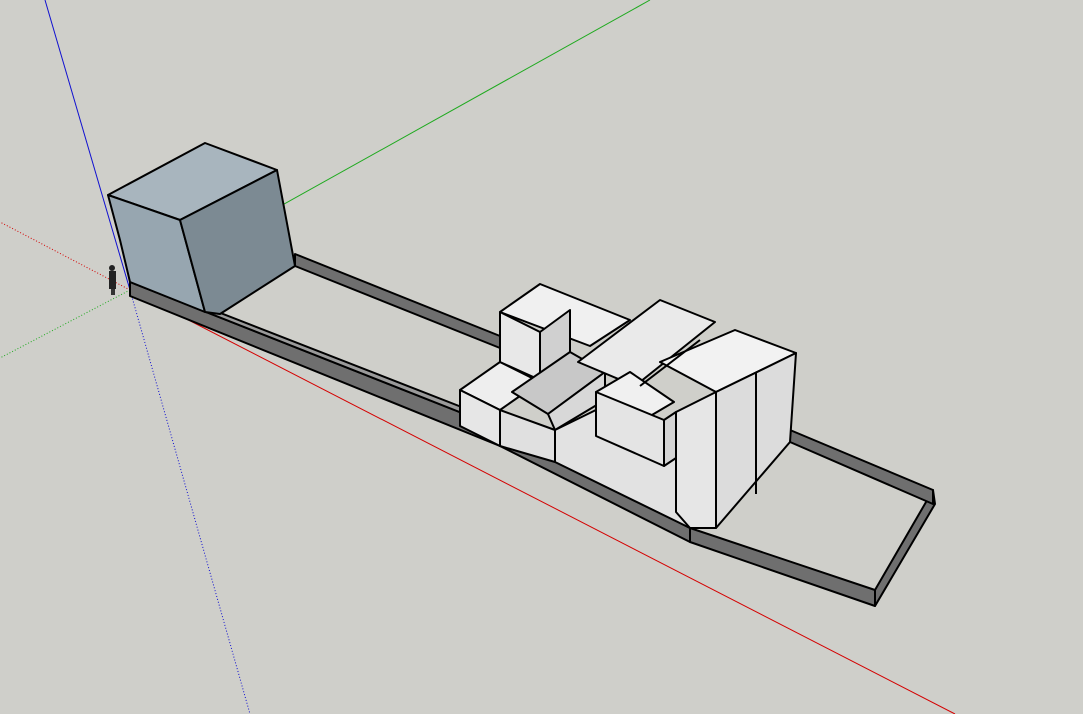 The height and width of the screenshot is (714, 1083). Describe the element at coordinates (87, 145) in the screenshot. I see `blue-axis` at that location.